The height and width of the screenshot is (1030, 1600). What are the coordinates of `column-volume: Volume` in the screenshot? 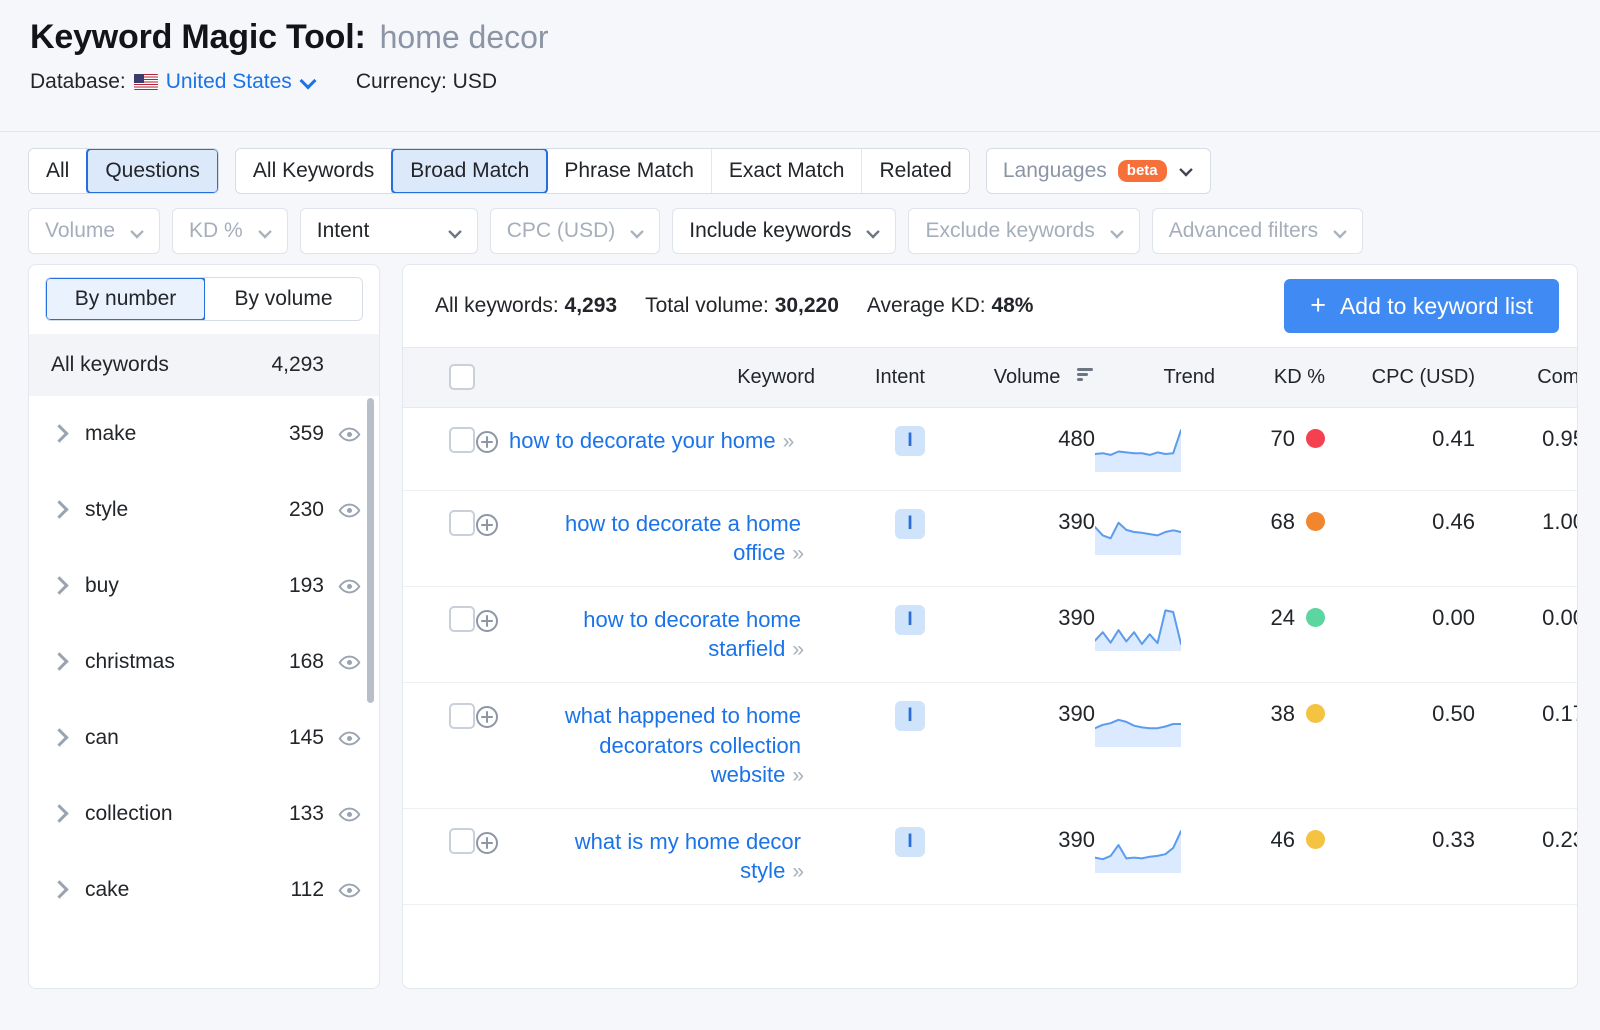 It's located at (1010, 377).